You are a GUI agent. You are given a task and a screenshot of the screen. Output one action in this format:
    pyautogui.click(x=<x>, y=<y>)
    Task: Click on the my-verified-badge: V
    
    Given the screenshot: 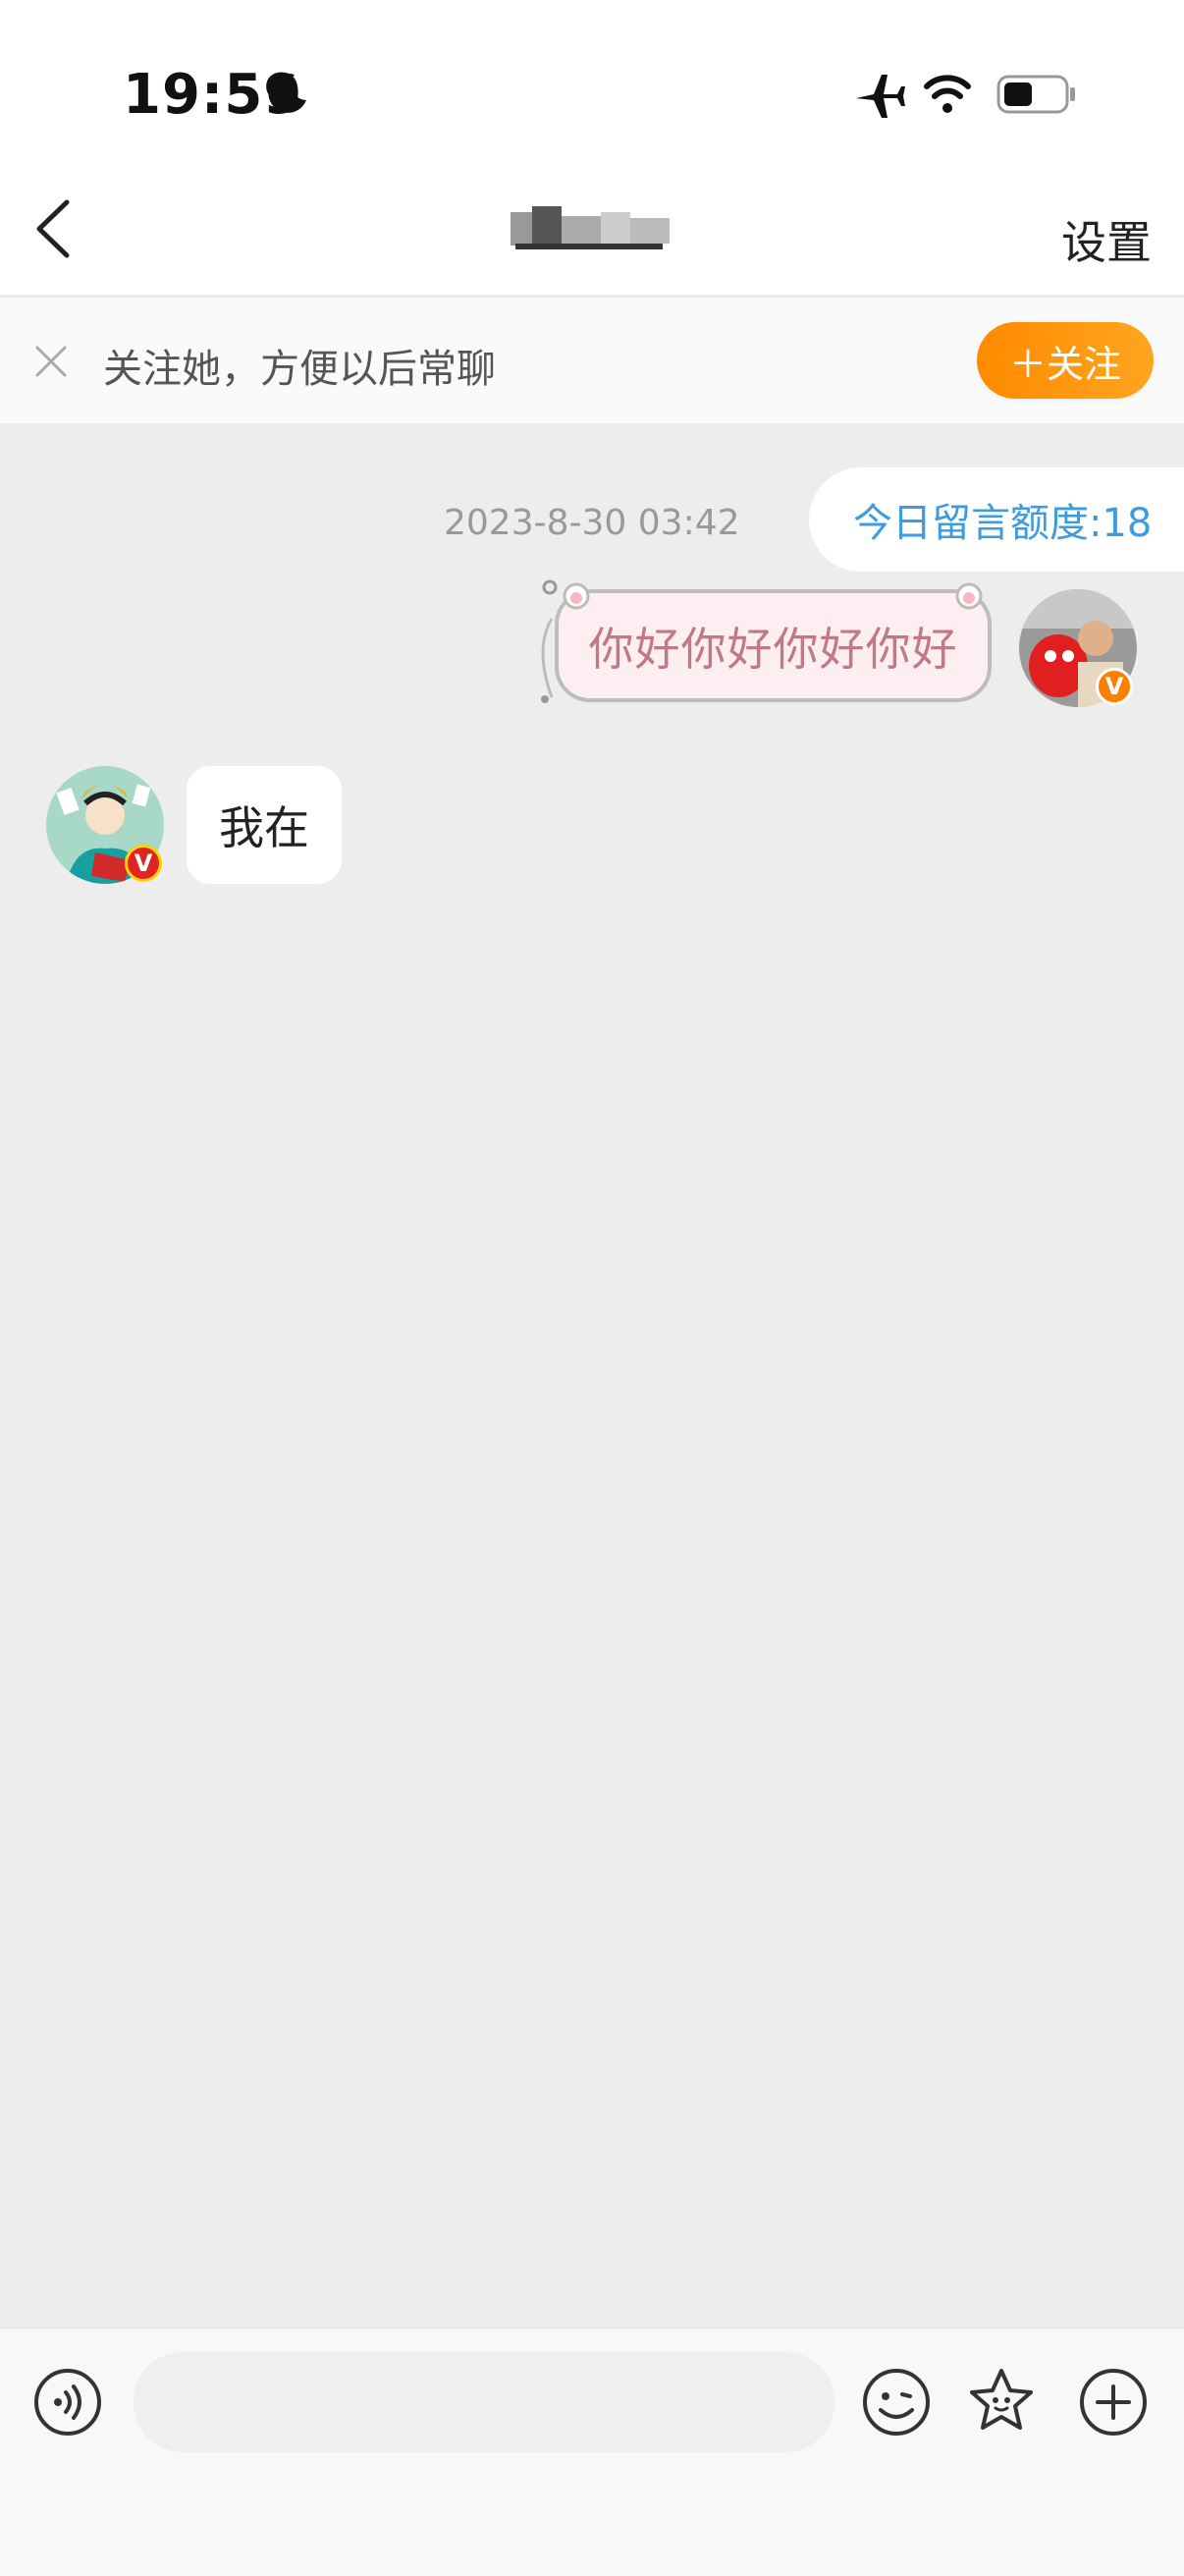 What is the action you would take?
    pyautogui.click(x=1114, y=686)
    